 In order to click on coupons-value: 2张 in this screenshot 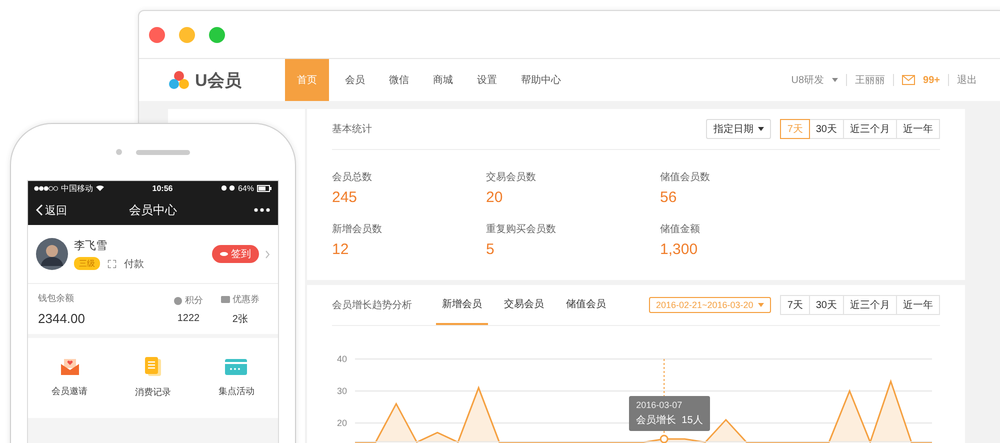, I will do `click(240, 319)`.